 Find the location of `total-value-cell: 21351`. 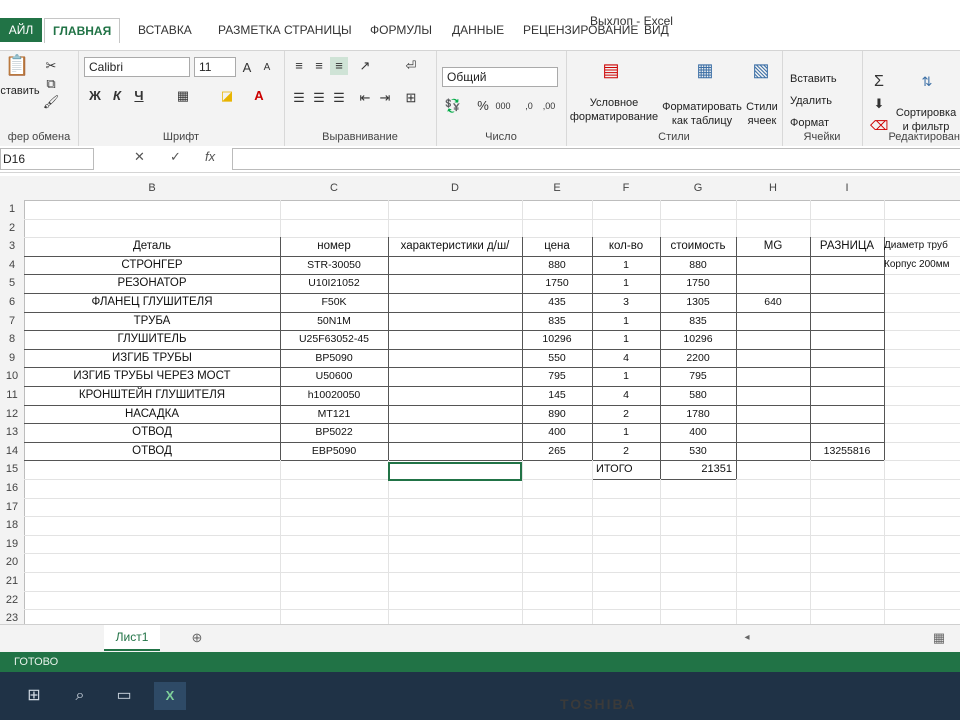

total-value-cell: 21351 is located at coordinates (698, 470).